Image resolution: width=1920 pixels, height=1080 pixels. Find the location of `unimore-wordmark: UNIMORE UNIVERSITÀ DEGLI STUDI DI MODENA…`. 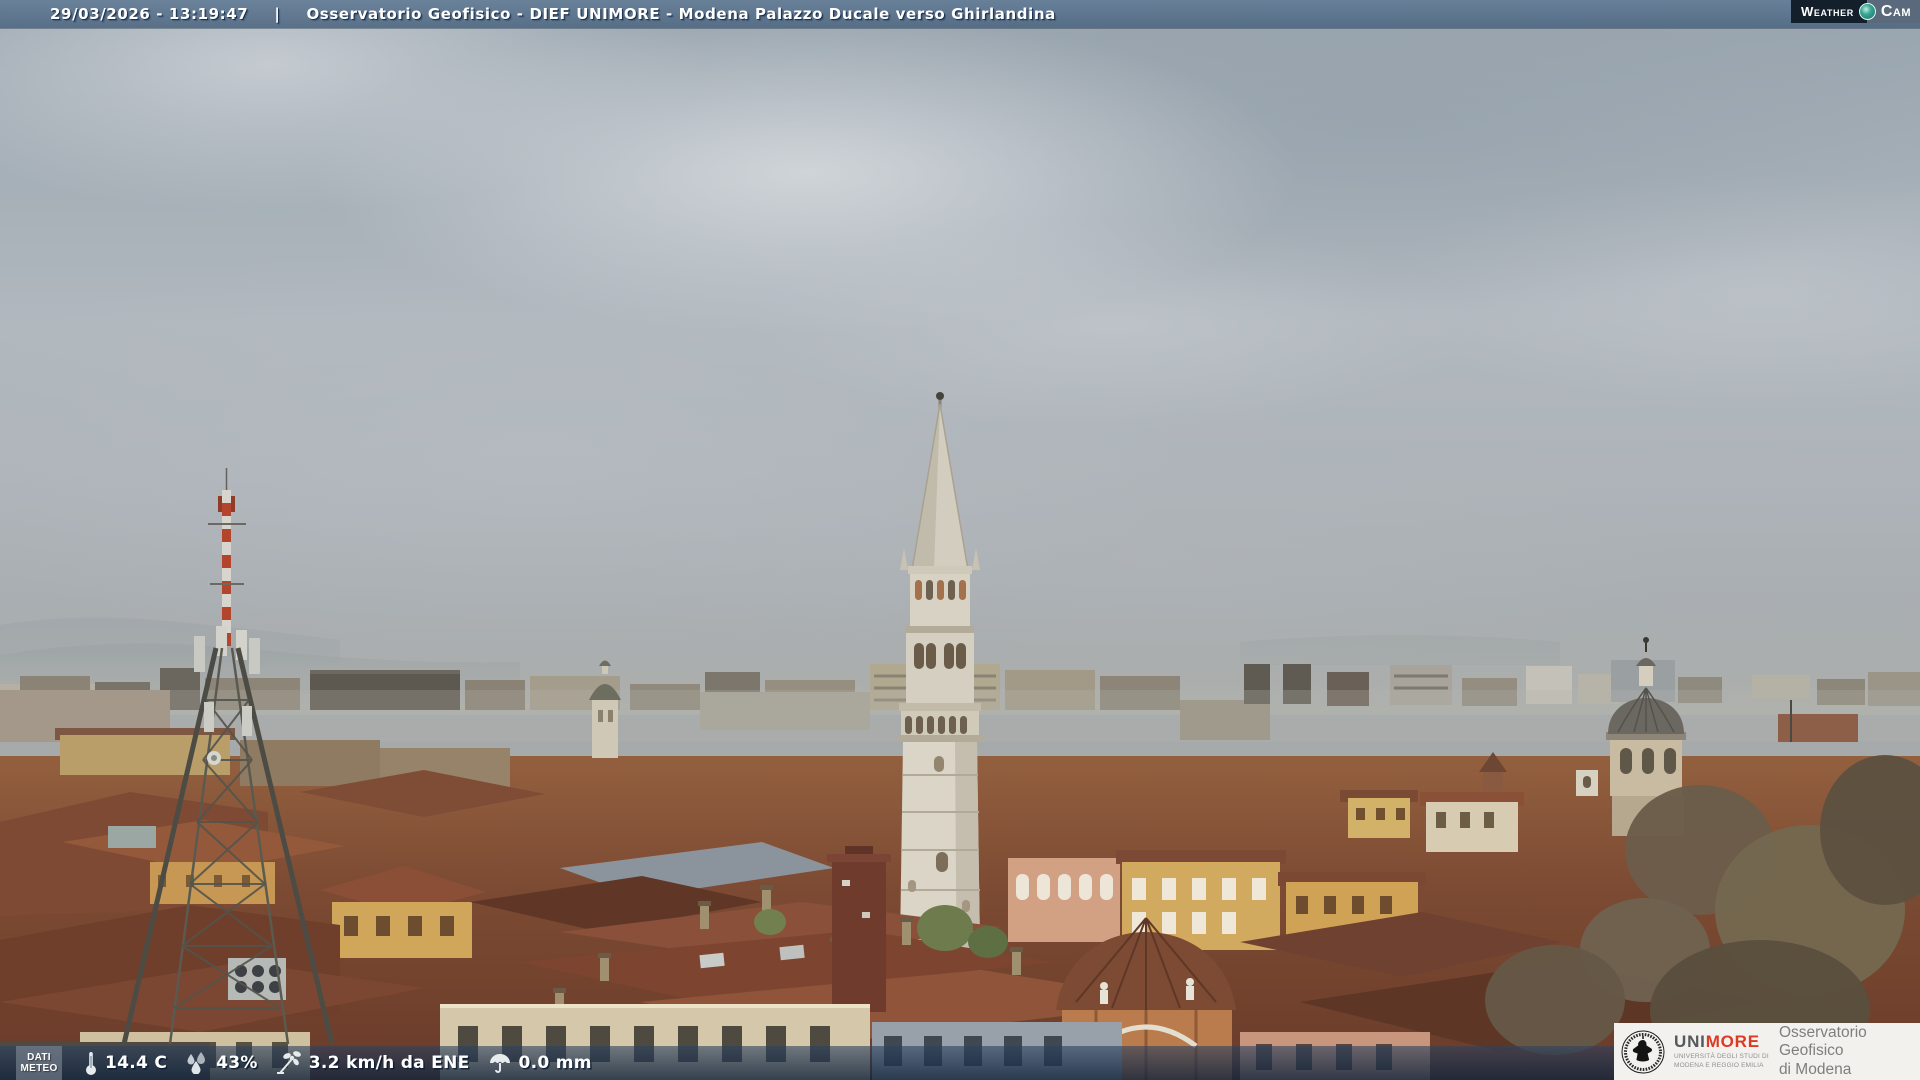

unimore-wordmark: UNIMORE UNIVERSITÀ DEGLI STUDI DI MODENA… is located at coordinates (1721, 1051).